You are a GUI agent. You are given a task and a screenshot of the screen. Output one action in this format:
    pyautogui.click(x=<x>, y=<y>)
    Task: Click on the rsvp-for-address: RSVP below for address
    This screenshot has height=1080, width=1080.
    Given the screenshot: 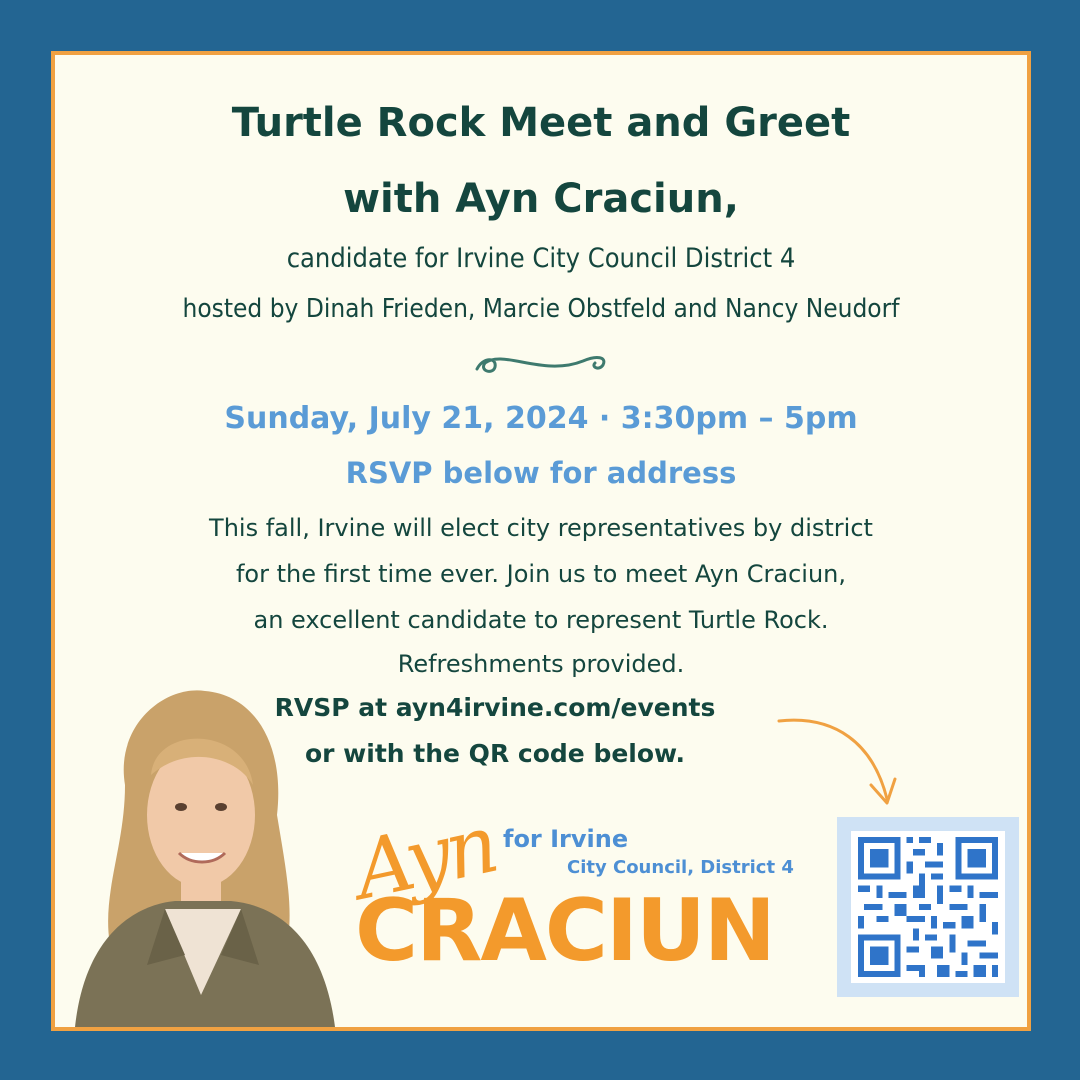 What is the action you would take?
    pyautogui.click(x=541, y=473)
    